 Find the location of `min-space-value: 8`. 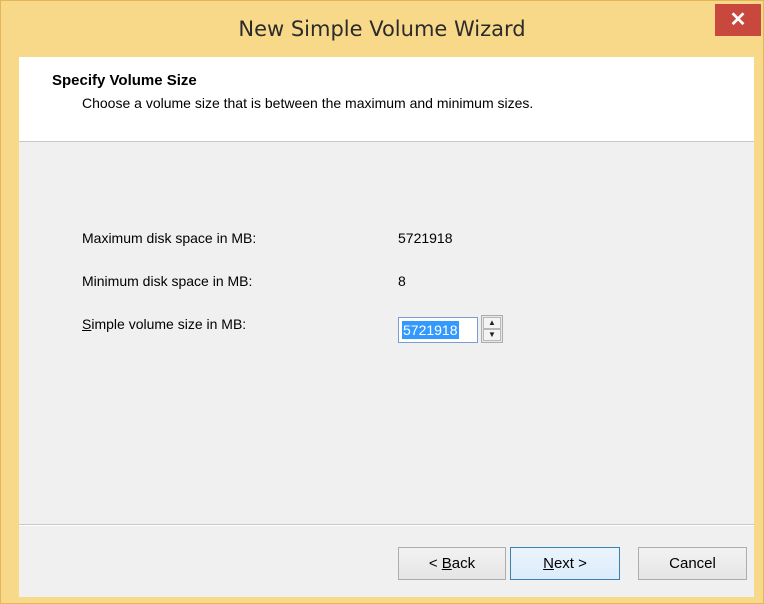

min-space-value: 8 is located at coordinates (402, 281).